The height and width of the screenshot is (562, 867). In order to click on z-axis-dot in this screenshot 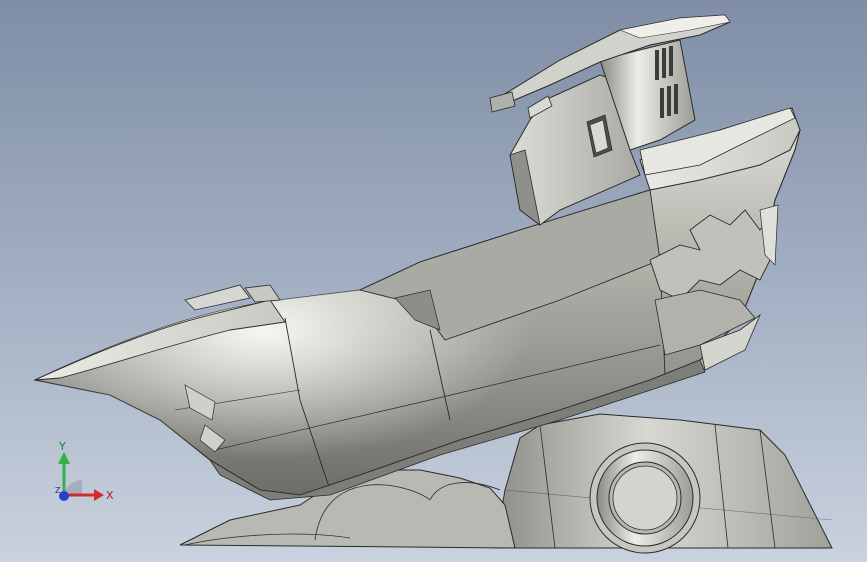, I will do `click(64, 496)`.